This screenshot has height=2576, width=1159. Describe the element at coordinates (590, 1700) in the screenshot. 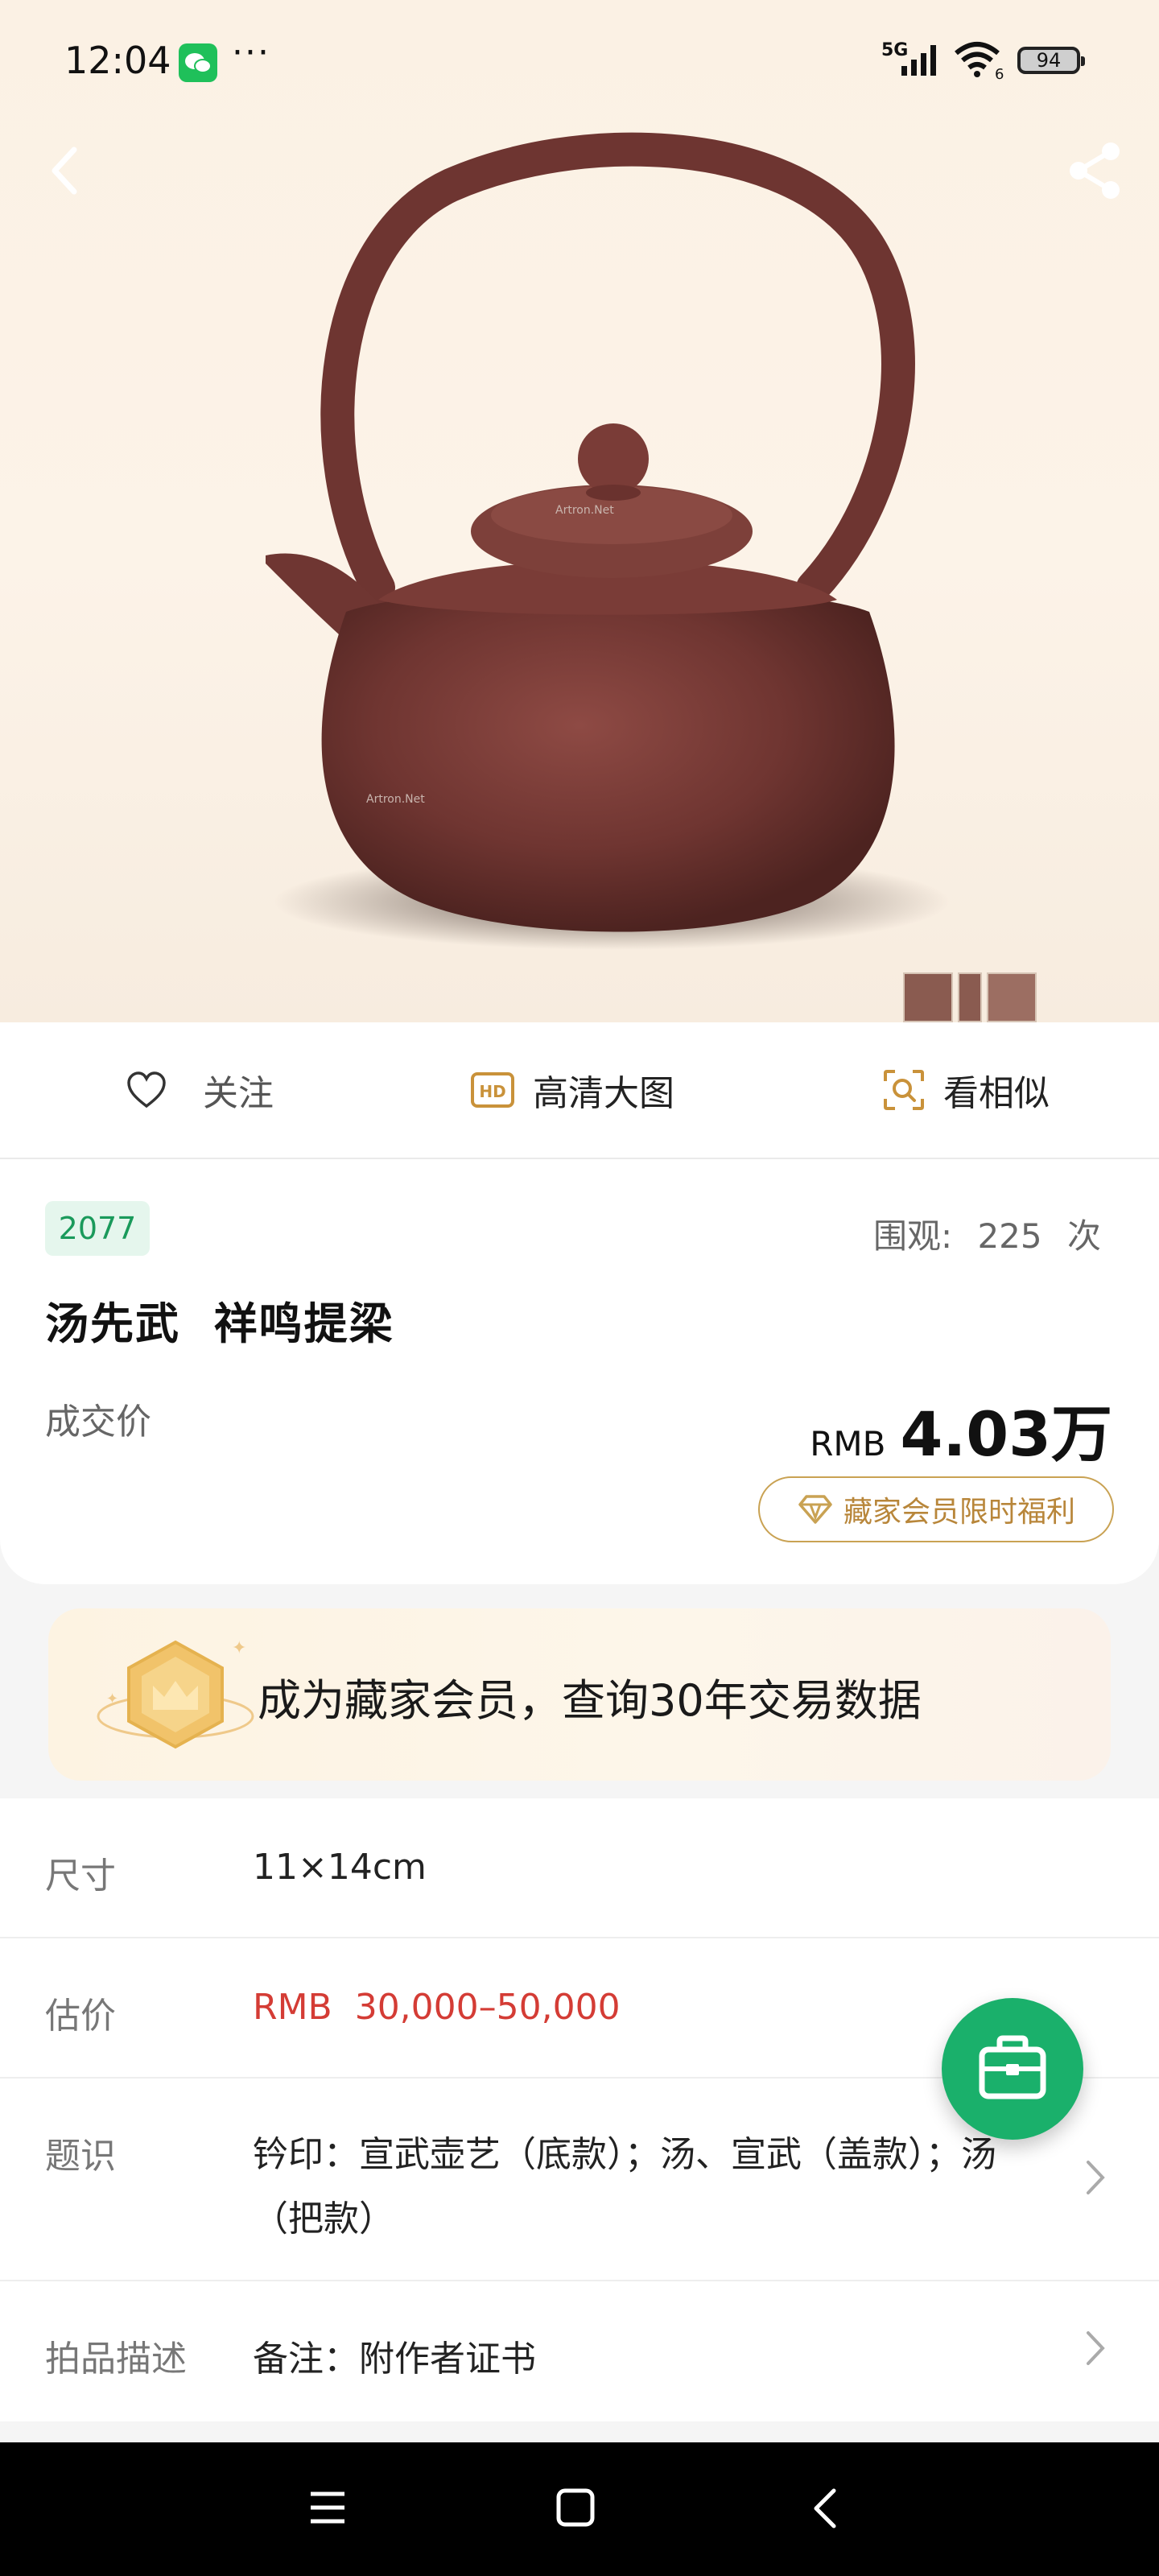

I see `banner-text: 成为藏家会员，查询30年交易数据` at that location.